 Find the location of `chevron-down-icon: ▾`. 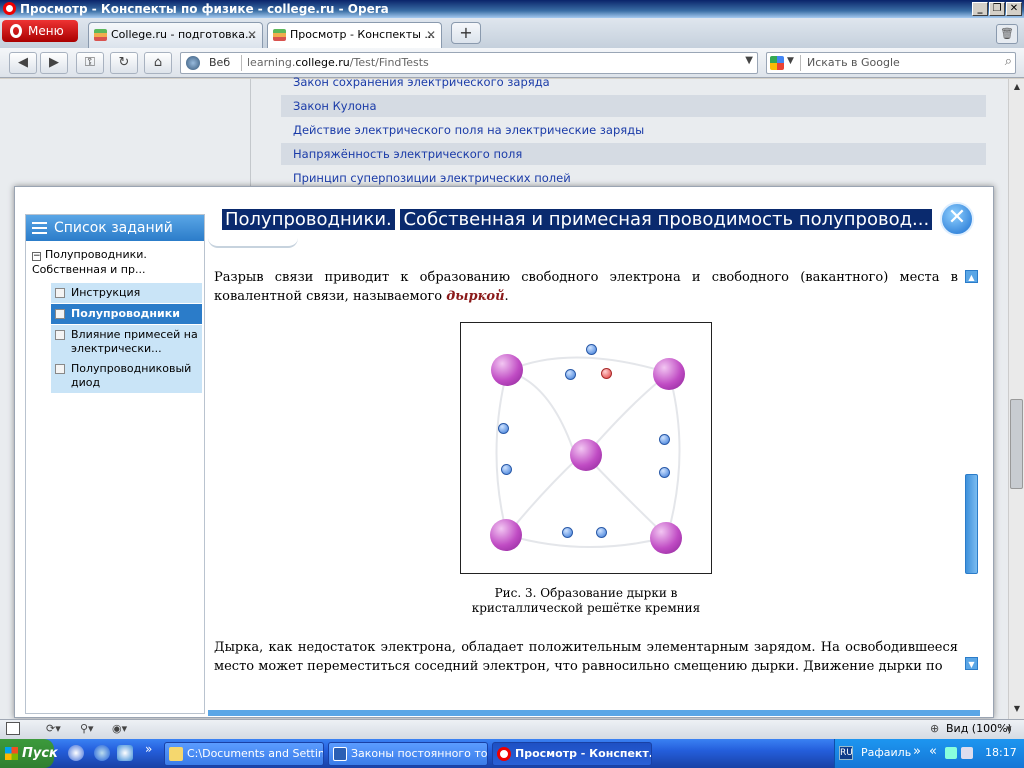

chevron-down-icon: ▾ is located at coordinates (1009, 728).